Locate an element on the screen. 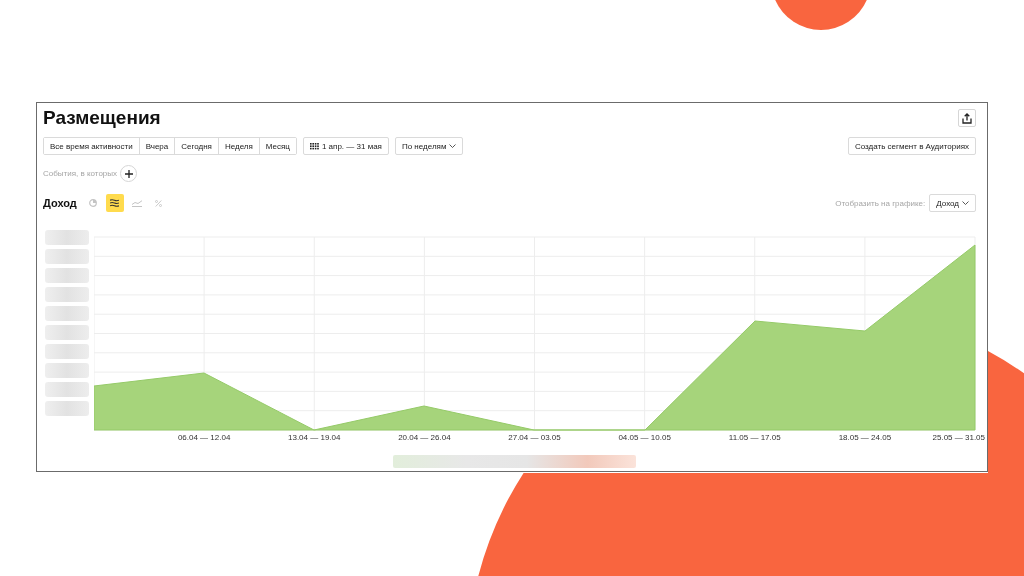  filter-label: События, в которых is located at coordinates (80, 173).